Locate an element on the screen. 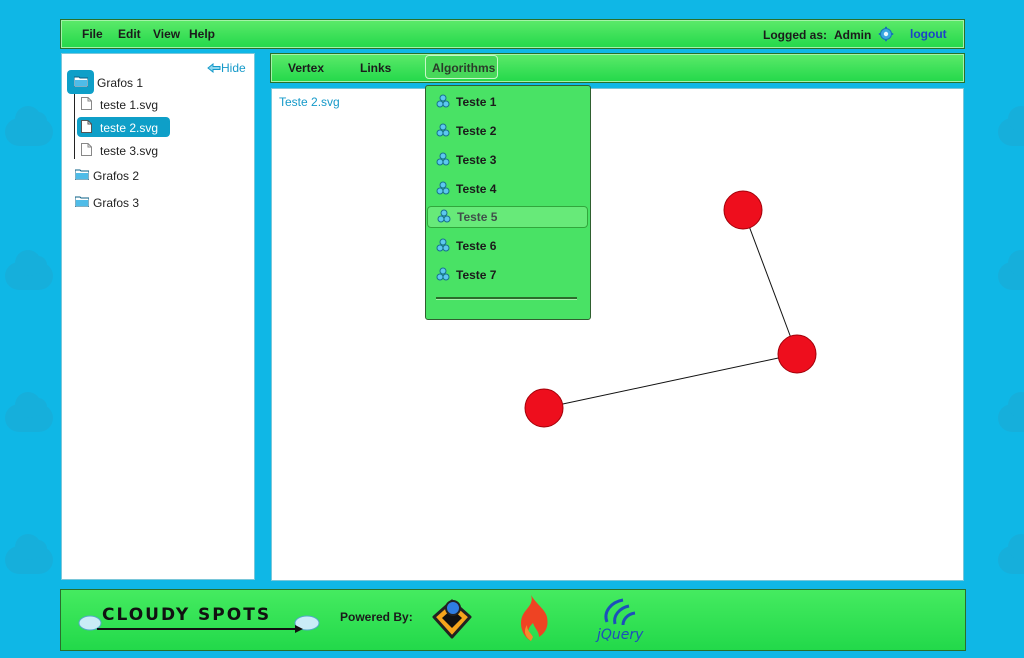  arrow-left-icon is located at coordinates (214, 68).